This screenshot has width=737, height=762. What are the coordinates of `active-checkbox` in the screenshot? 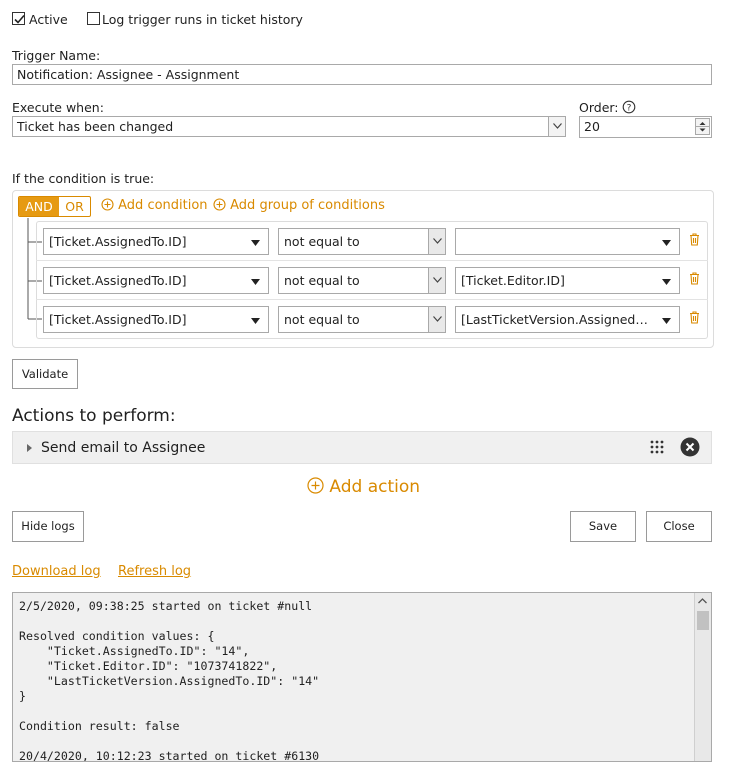 It's located at (18, 18).